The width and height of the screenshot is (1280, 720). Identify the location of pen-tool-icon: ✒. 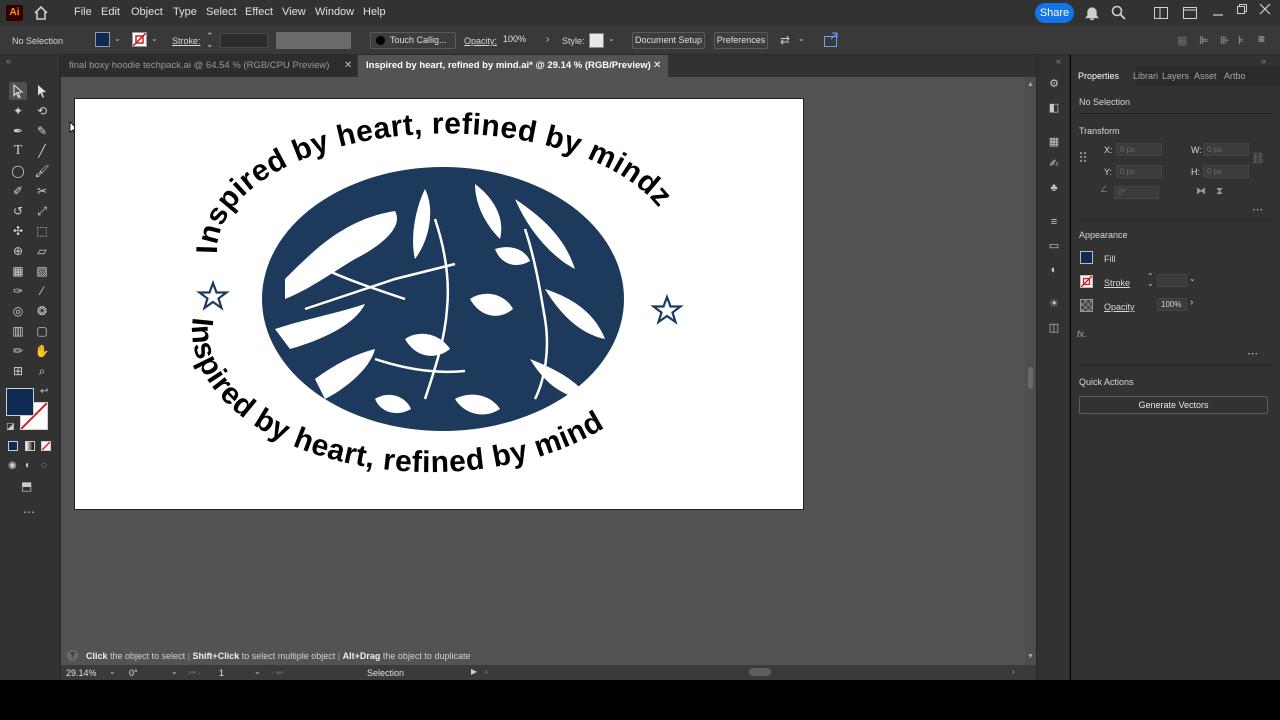
(18, 131).